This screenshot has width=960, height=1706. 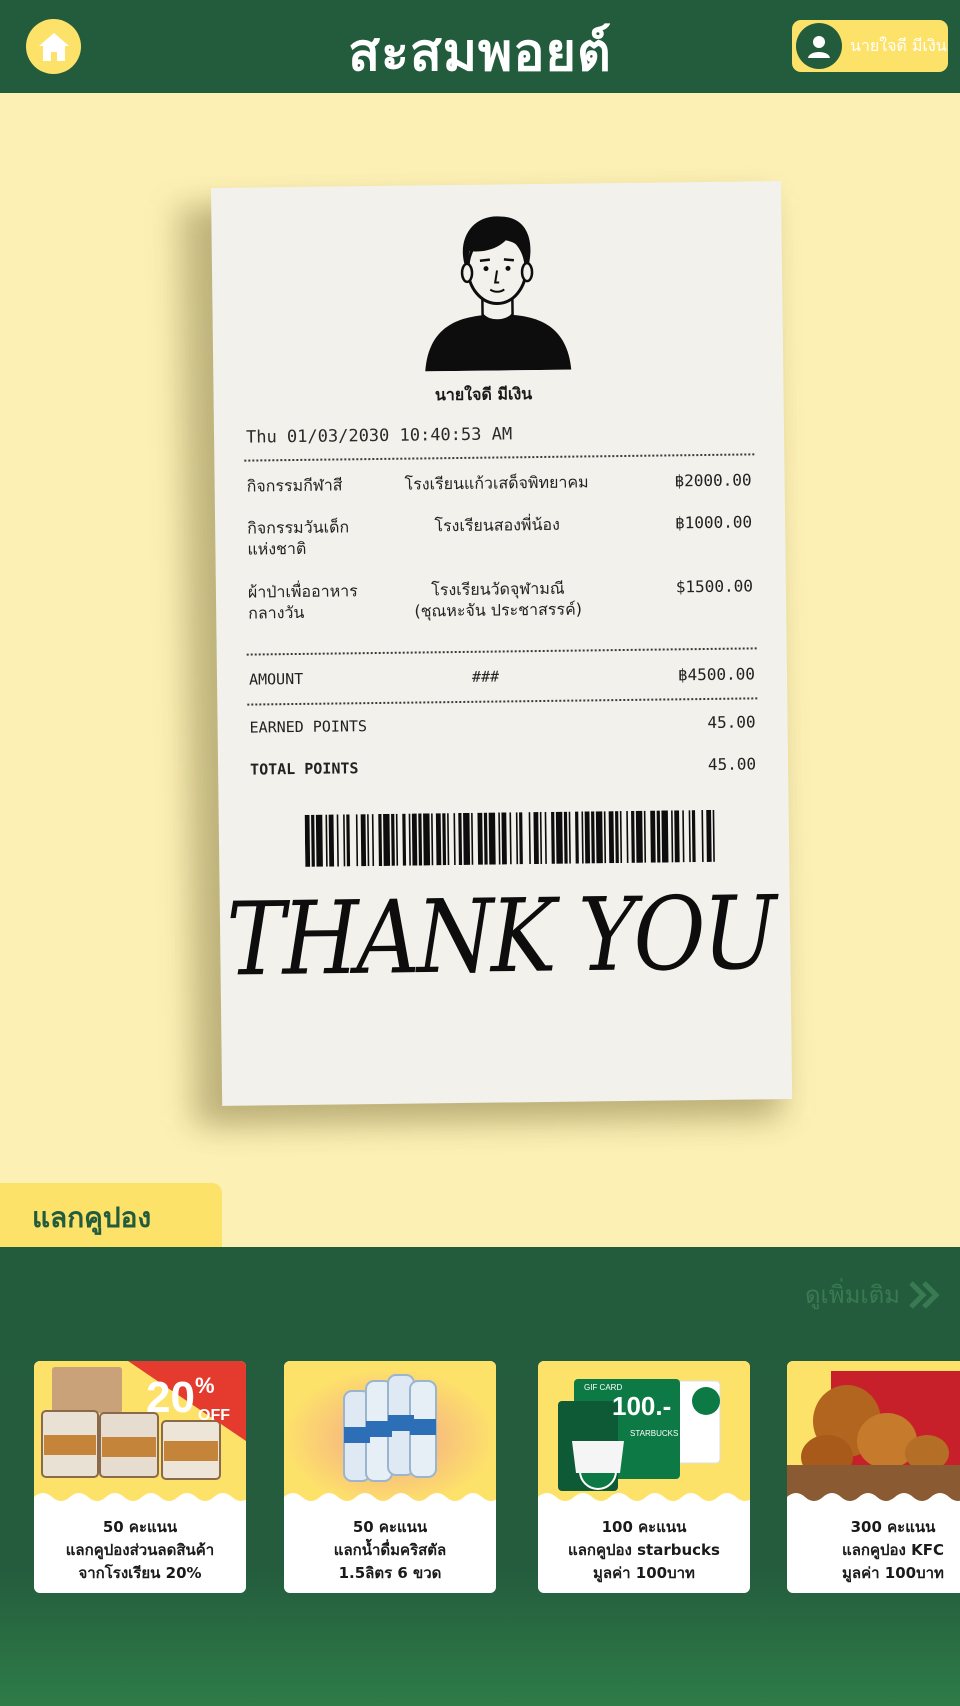 What do you see at coordinates (379, 436) in the screenshot?
I see `receipt-datetime: Thu 01/03/2030 10:40:53 AM` at bounding box center [379, 436].